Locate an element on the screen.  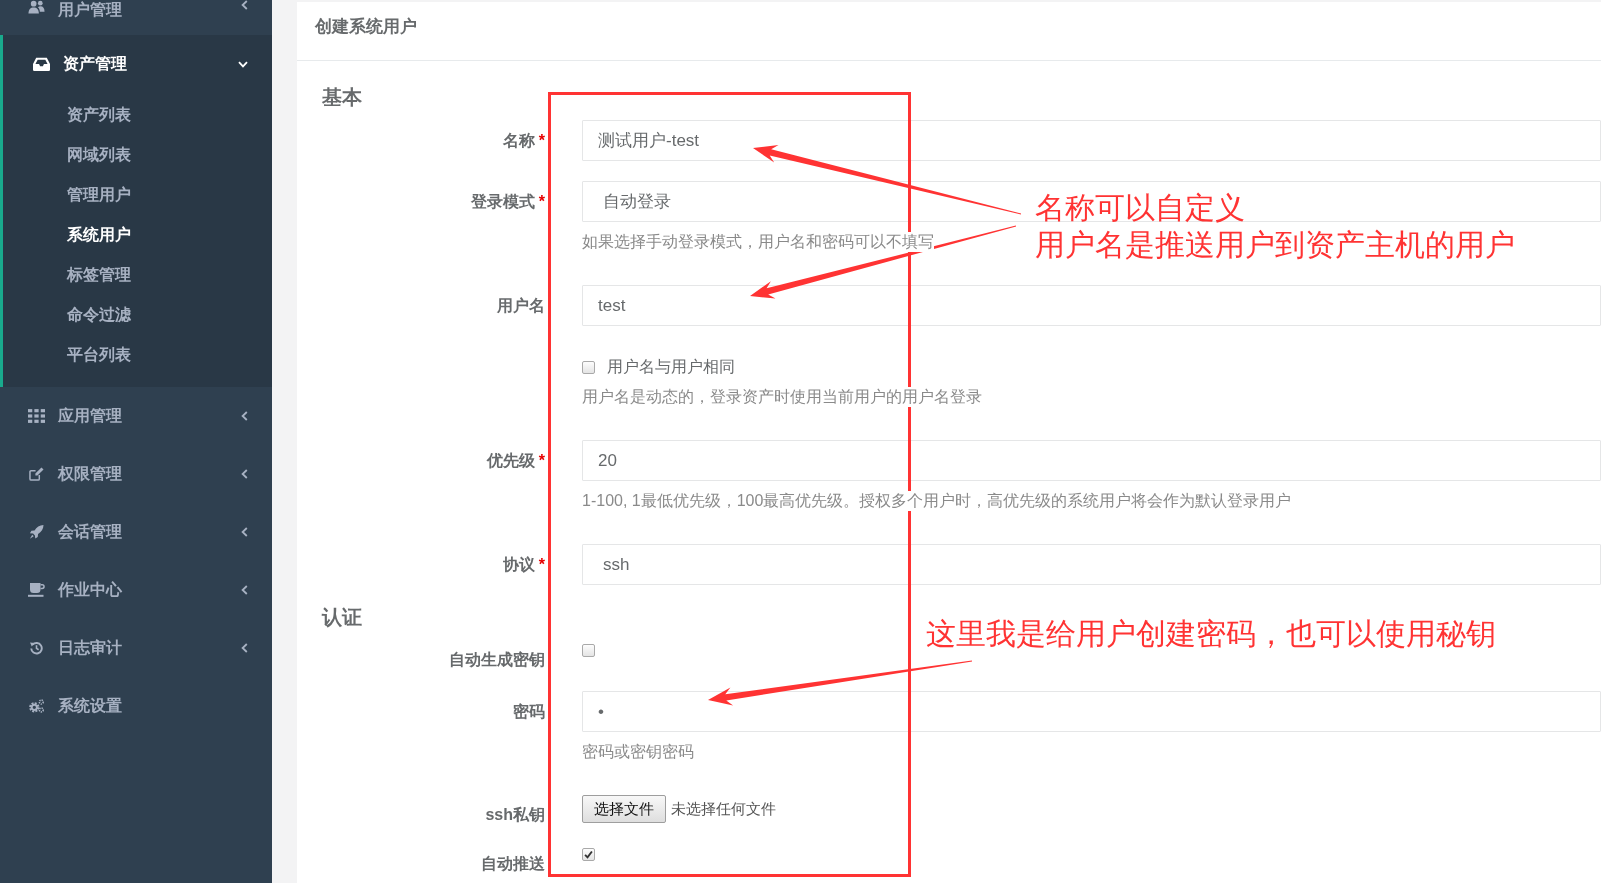
annotation-note: 这里我是给用户创建密码，也可以使用秘钥 is located at coordinates (1211, 634).